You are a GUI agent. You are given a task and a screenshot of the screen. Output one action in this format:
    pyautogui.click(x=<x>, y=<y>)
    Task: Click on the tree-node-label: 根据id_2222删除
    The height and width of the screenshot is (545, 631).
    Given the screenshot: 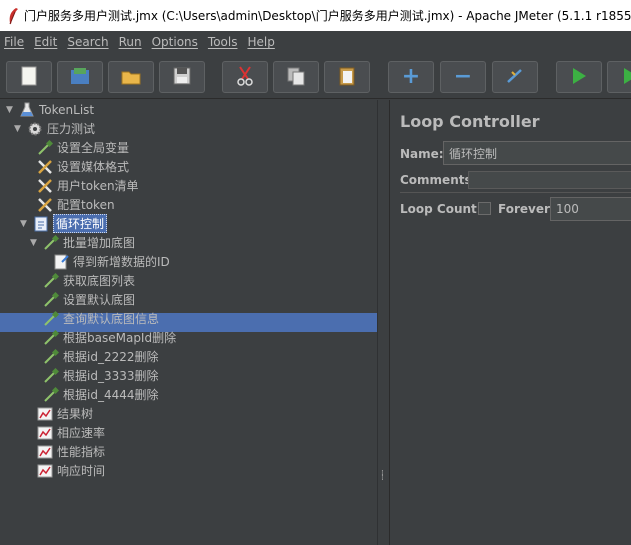 What is the action you would take?
    pyautogui.click(x=111, y=357)
    